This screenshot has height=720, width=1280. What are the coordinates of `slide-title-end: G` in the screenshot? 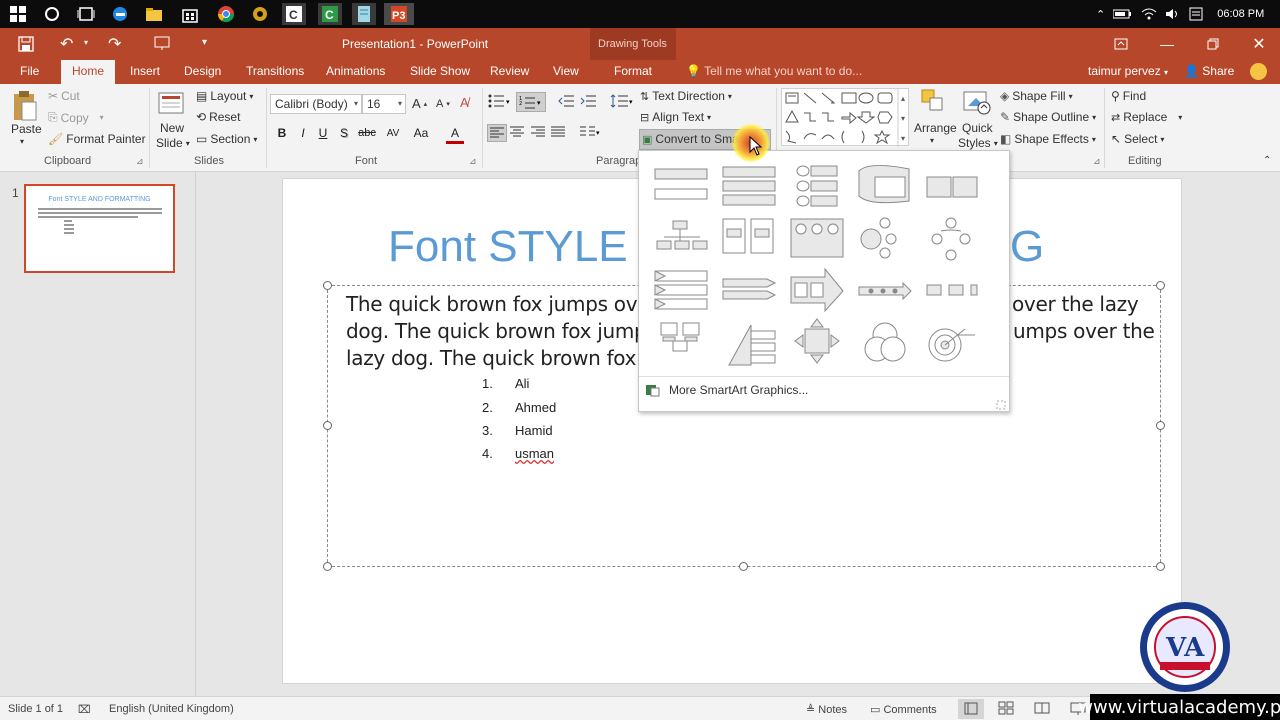 It's located at (1027, 247).